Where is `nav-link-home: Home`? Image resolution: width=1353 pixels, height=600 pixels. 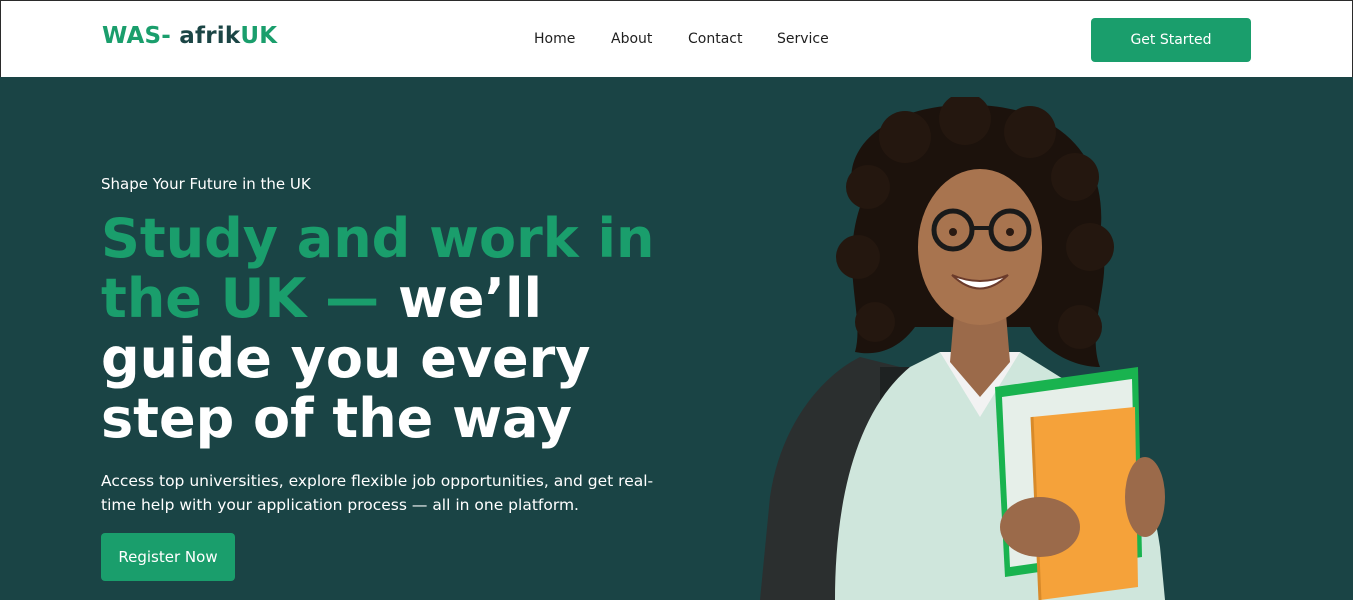
nav-link-home: Home is located at coordinates (554, 39).